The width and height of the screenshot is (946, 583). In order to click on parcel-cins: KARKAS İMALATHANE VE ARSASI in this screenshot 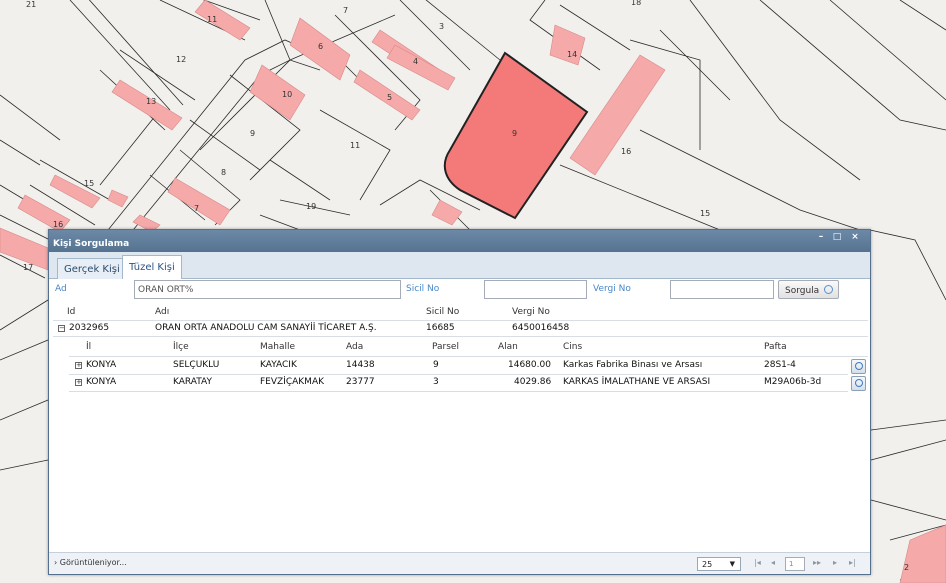, I will do `click(637, 382)`.